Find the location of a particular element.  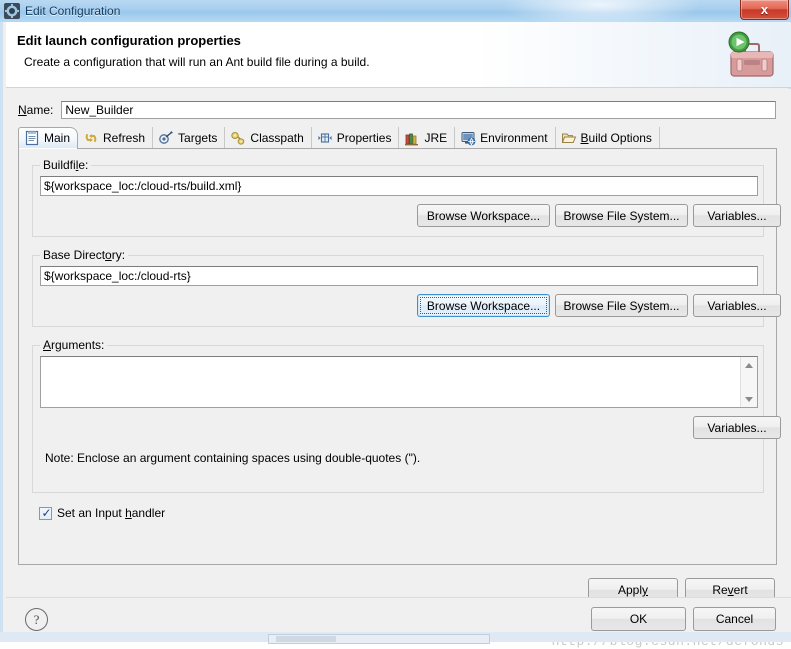

background-window-bar-inner is located at coordinates (306, 639).